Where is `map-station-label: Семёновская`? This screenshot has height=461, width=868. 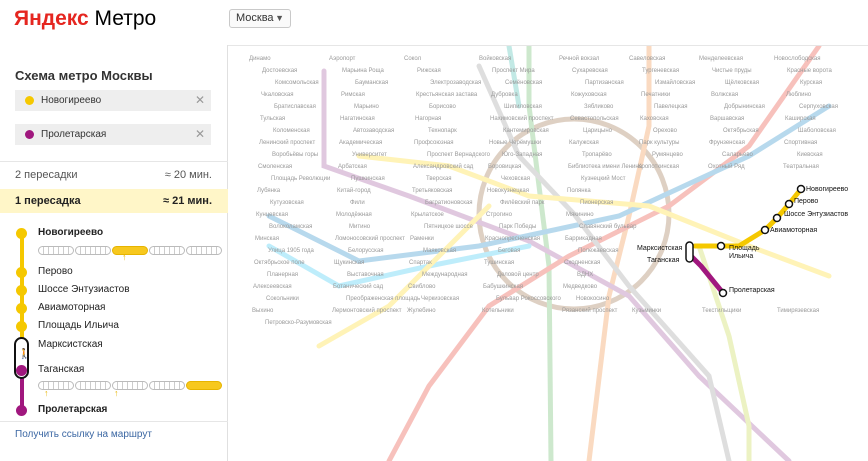
map-station-label: Семёновская is located at coordinates (523, 83).